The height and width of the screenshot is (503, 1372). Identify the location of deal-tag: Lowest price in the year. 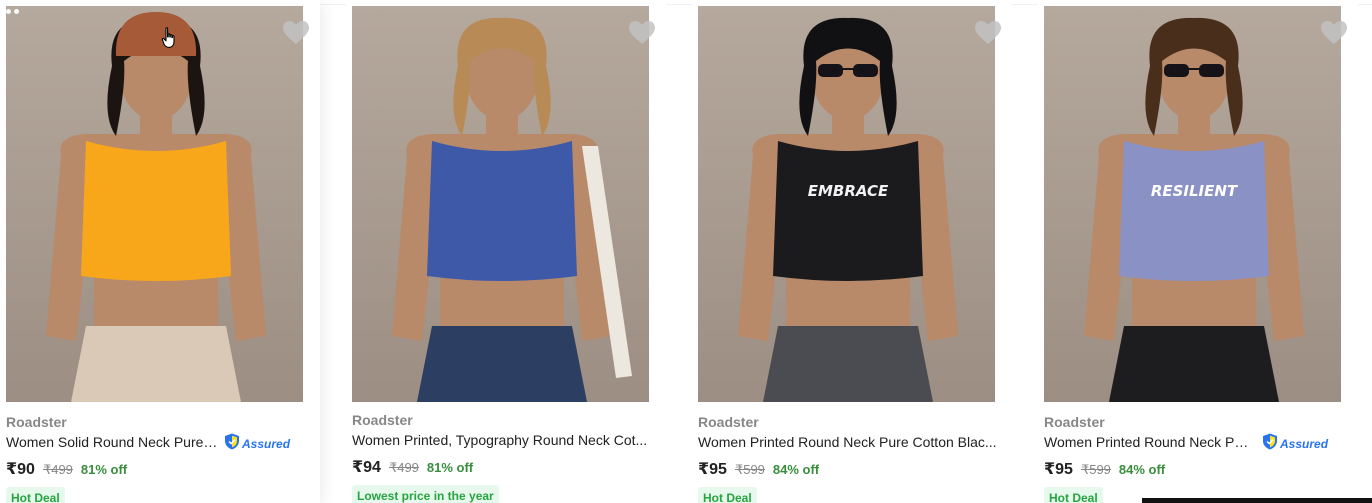
(425, 494).